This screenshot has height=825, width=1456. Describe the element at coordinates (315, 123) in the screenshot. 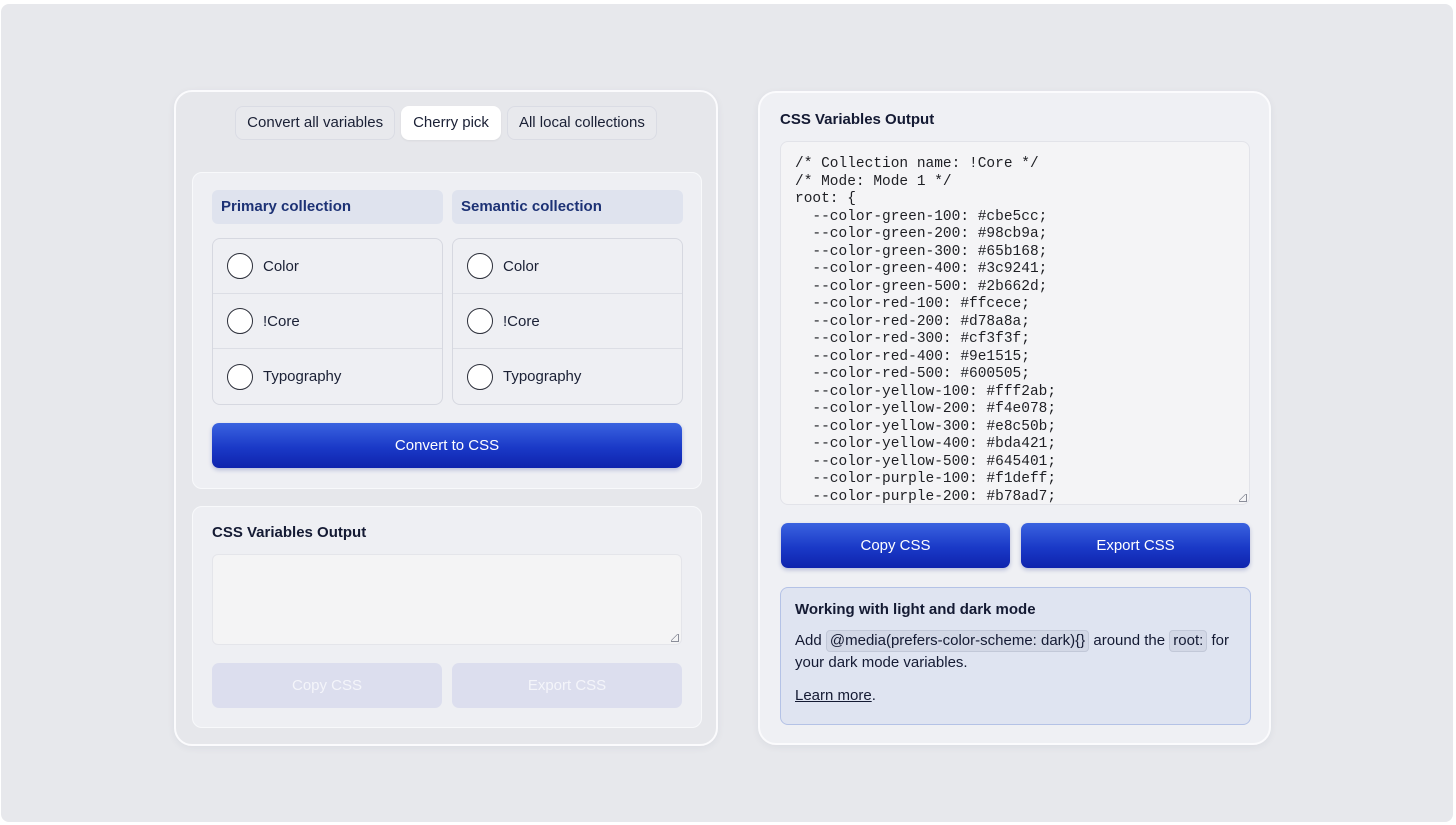

I see `tab-convert-all-variables: Convert all variables` at that location.